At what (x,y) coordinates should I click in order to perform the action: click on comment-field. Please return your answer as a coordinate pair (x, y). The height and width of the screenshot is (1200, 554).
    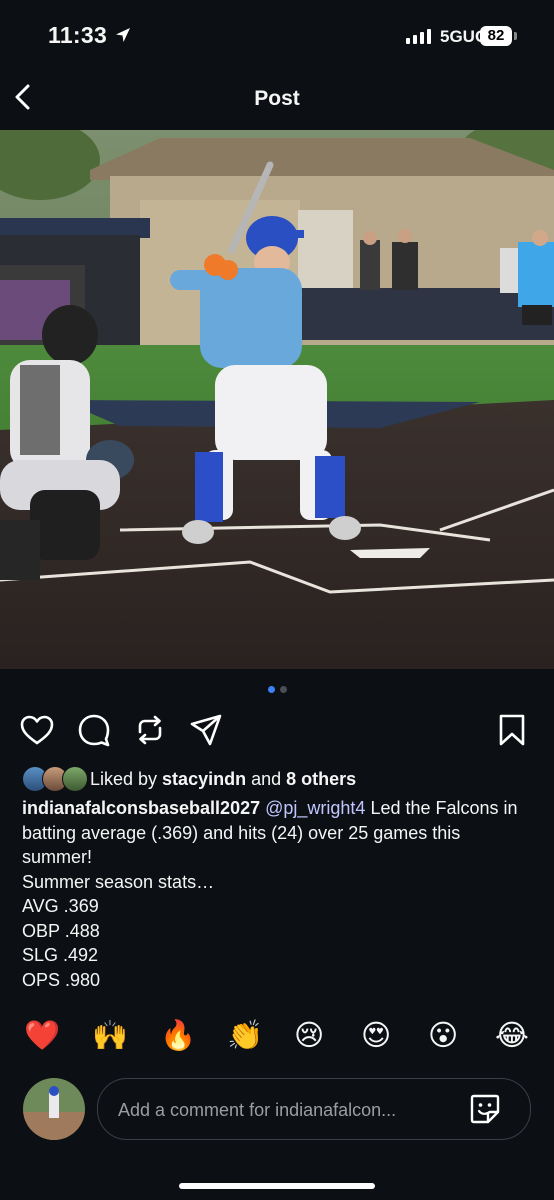
    Looking at the image, I should click on (314, 1109).